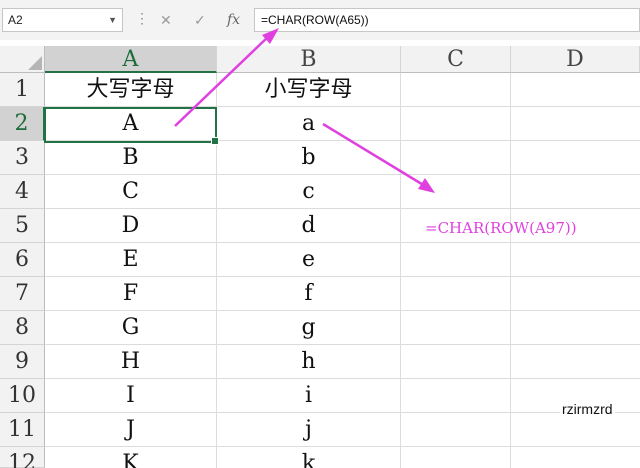 Image resolution: width=640 pixels, height=468 pixels. Describe the element at coordinates (62, 20) in the screenshot. I see `name-box: A2 ▼` at that location.